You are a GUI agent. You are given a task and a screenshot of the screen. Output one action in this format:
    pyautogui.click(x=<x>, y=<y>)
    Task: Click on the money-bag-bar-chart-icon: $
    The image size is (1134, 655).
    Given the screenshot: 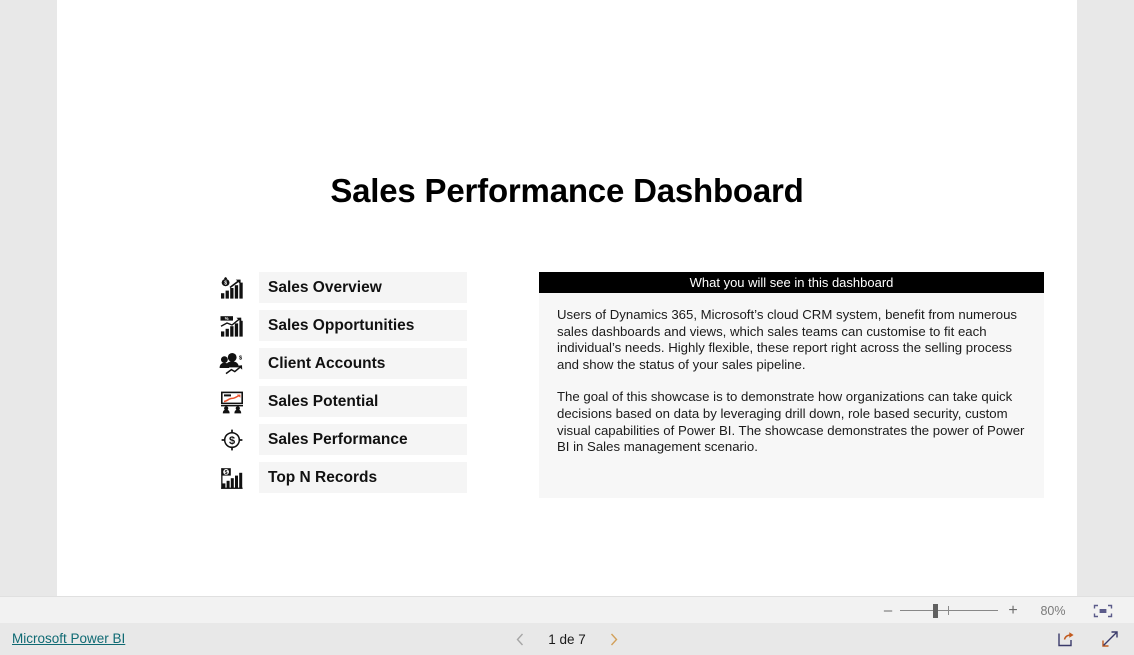 What is the action you would take?
    pyautogui.click(x=232, y=288)
    